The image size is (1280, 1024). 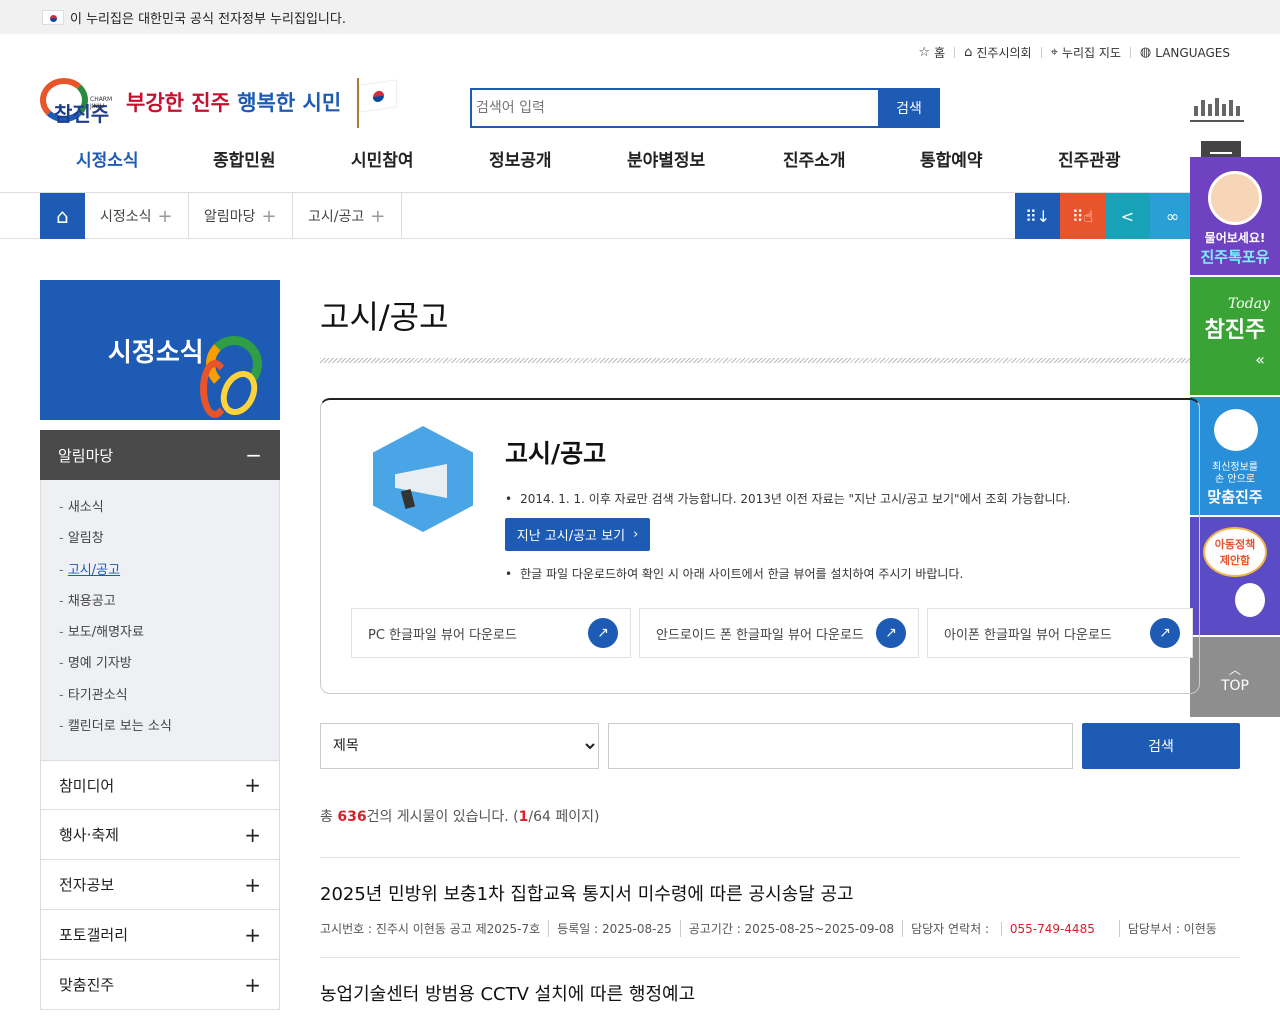 What do you see at coordinates (840, 746) in the screenshot?
I see `board-search-input` at bounding box center [840, 746].